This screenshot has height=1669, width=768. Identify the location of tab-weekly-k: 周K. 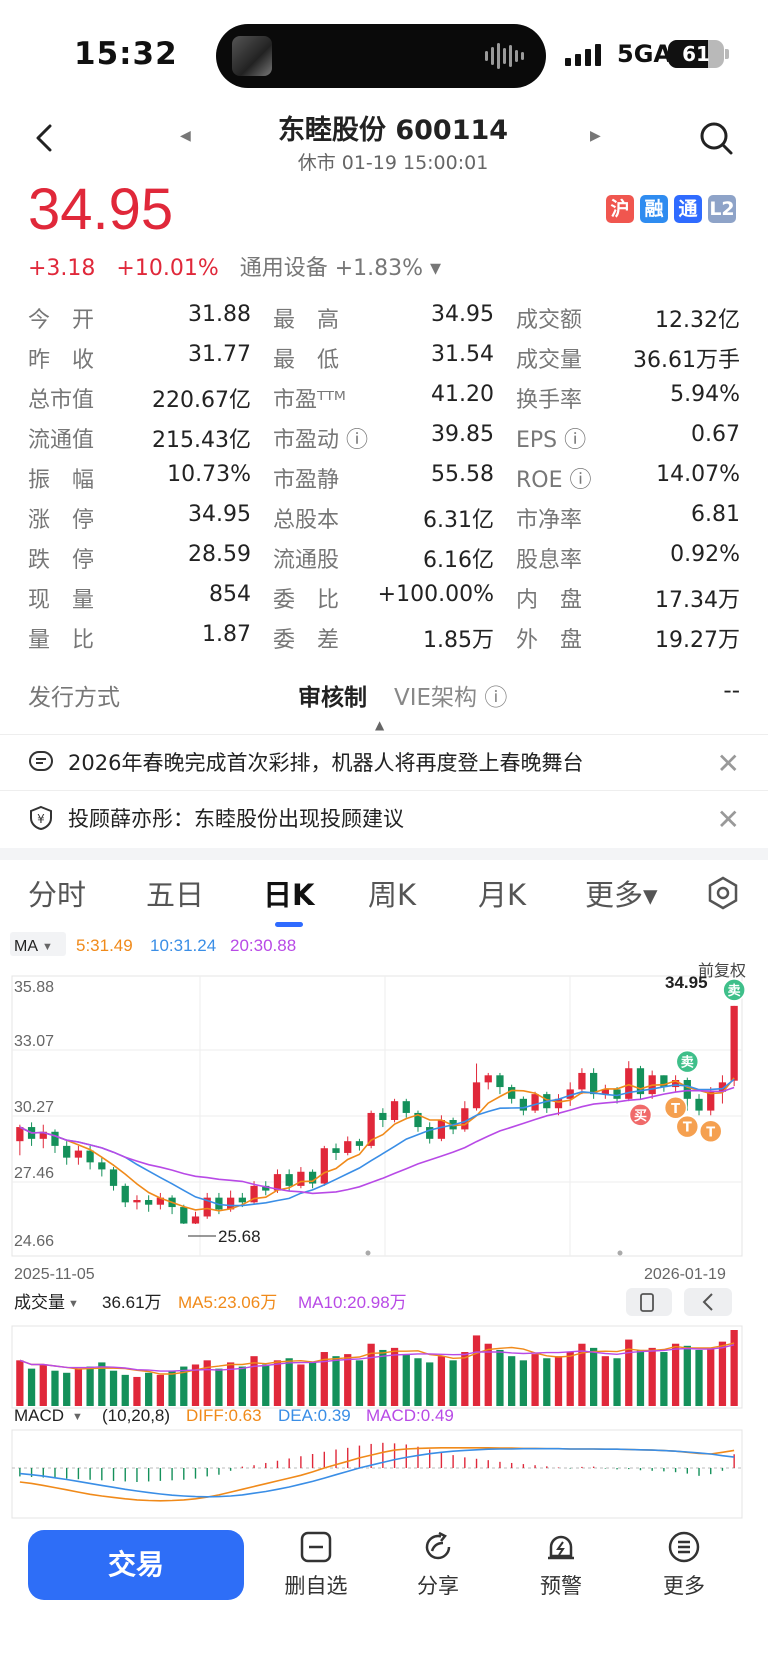
(392, 893).